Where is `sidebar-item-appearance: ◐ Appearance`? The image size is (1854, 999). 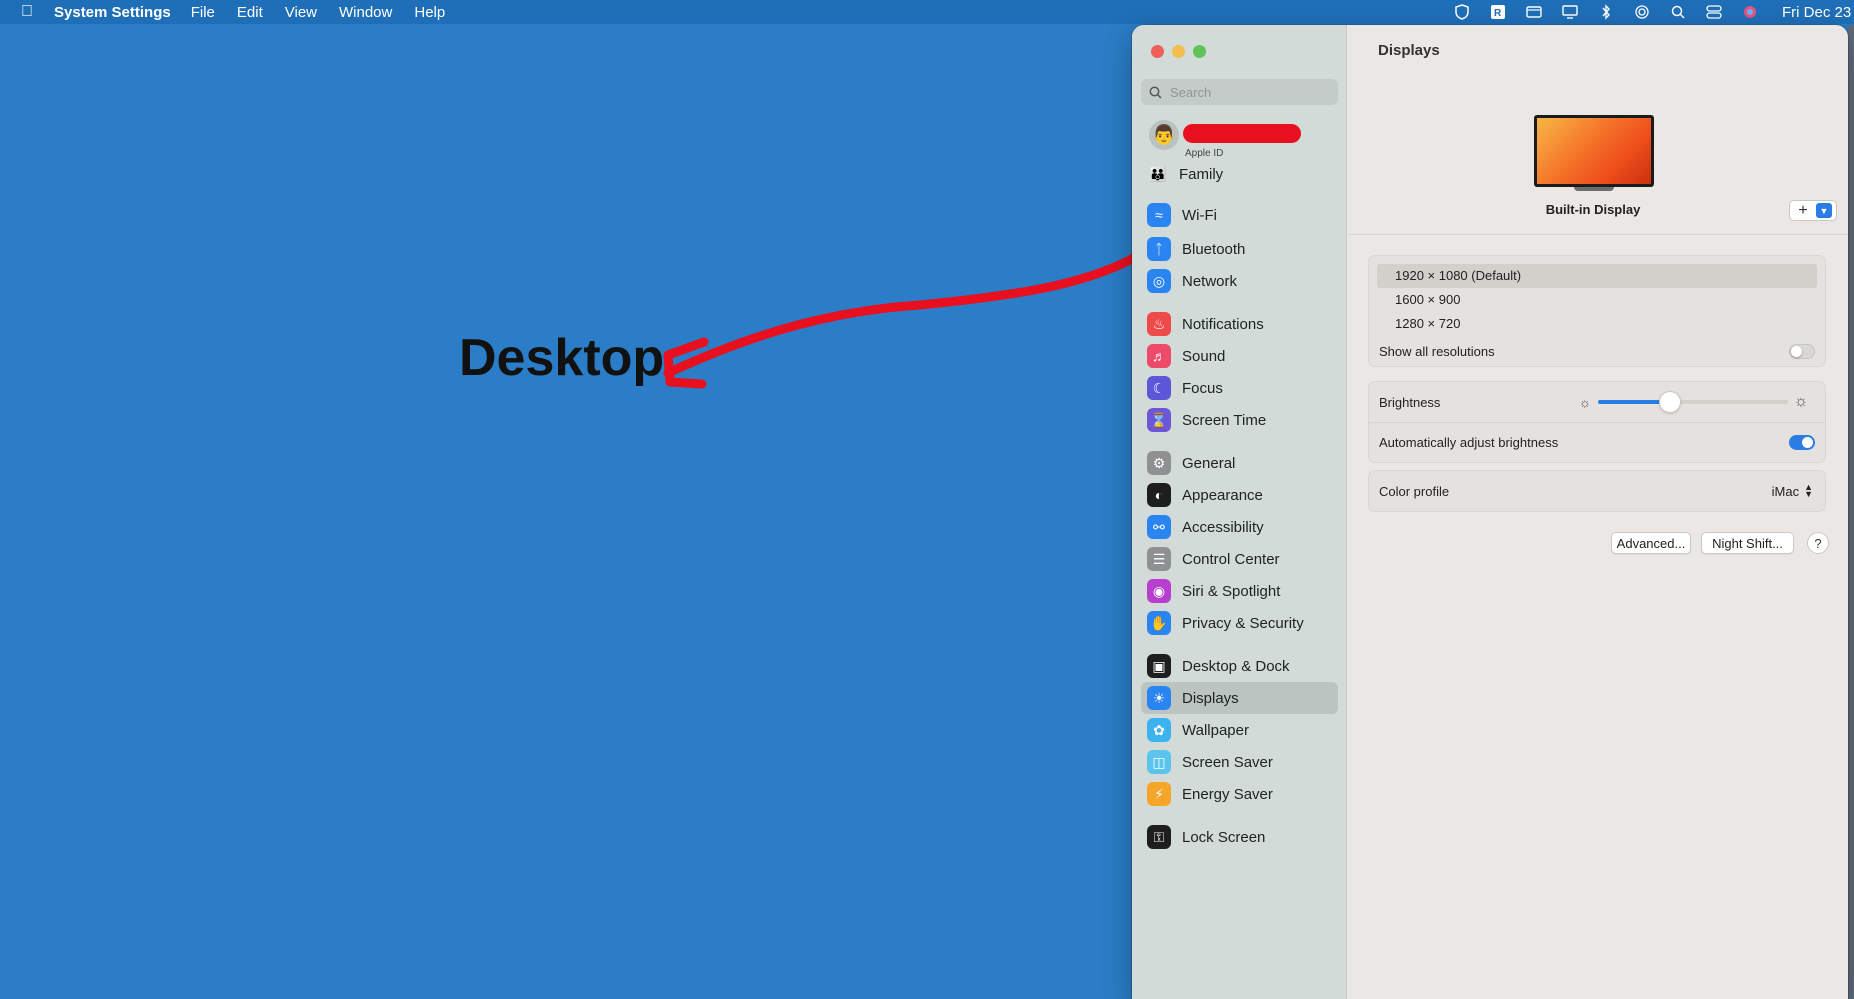
sidebar-item-appearance: ◐ Appearance is located at coordinates (1239, 495).